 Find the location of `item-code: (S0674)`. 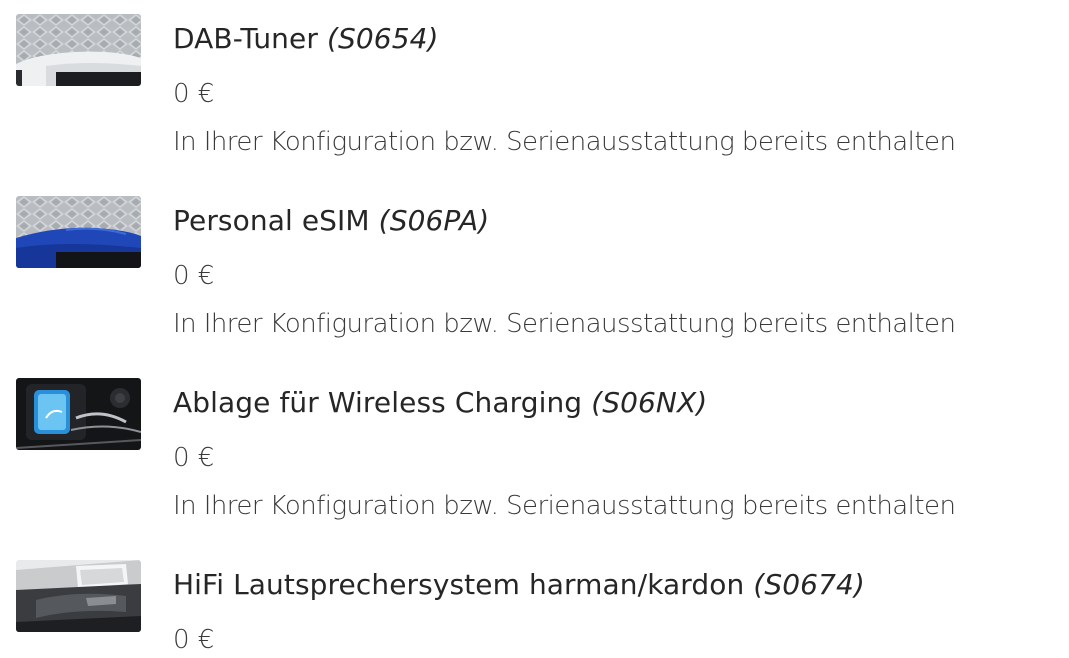

item-code: (S0674) is located at coordinates (809, 584).